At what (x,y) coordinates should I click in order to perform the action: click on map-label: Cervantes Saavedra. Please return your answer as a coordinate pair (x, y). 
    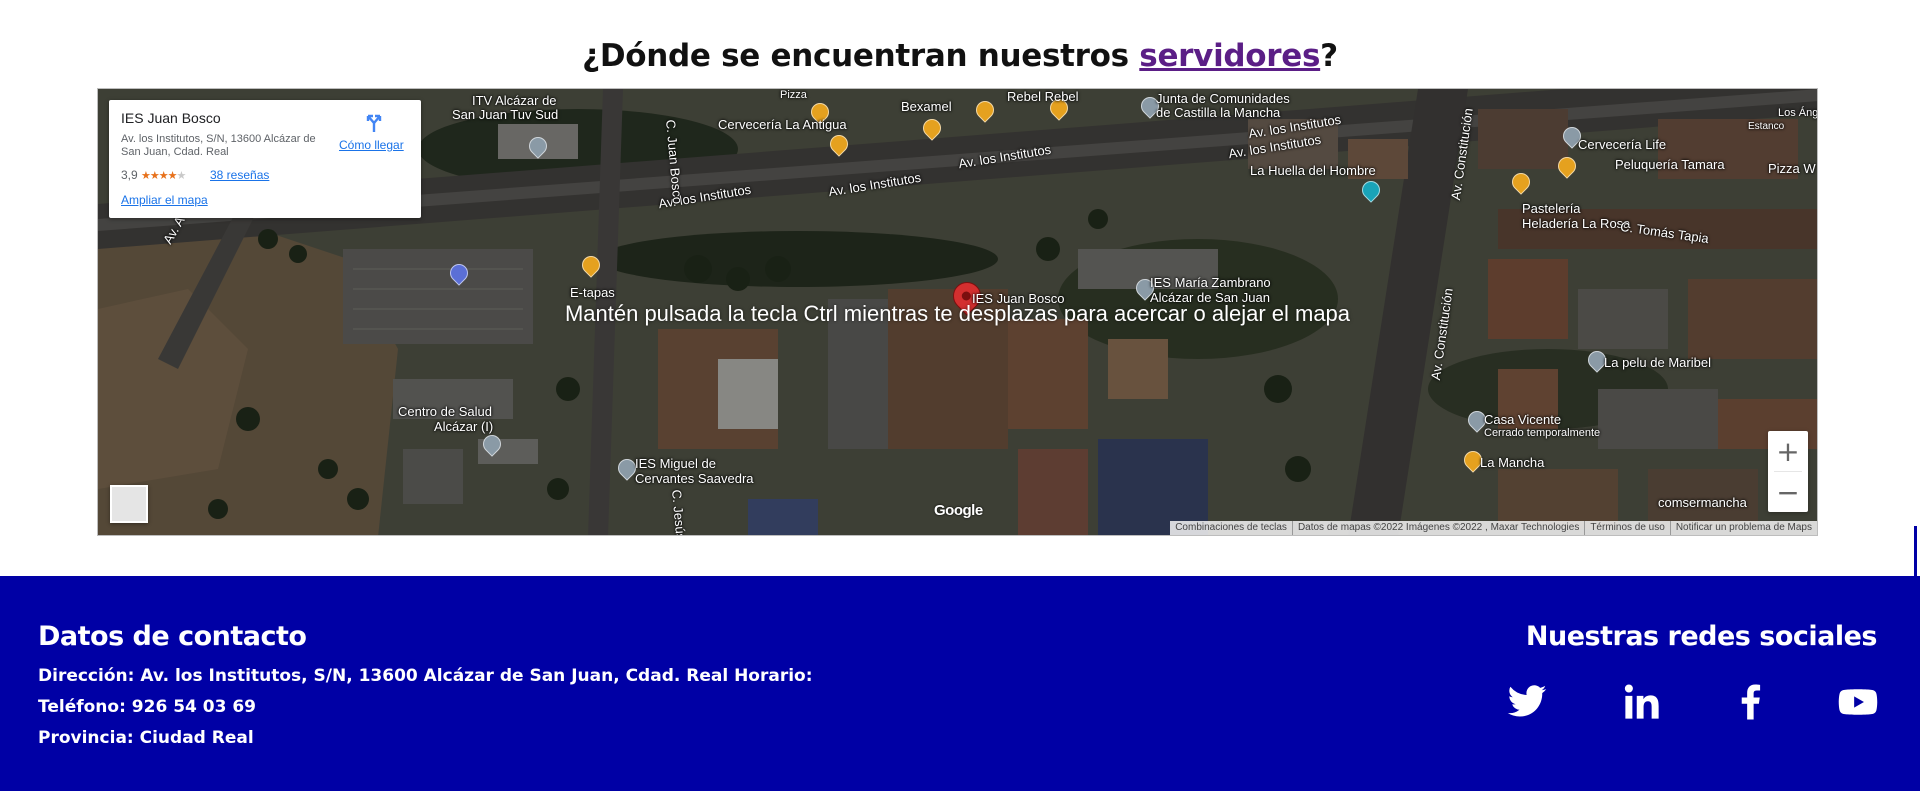
    Looking at the image, I should click on (694, 478).